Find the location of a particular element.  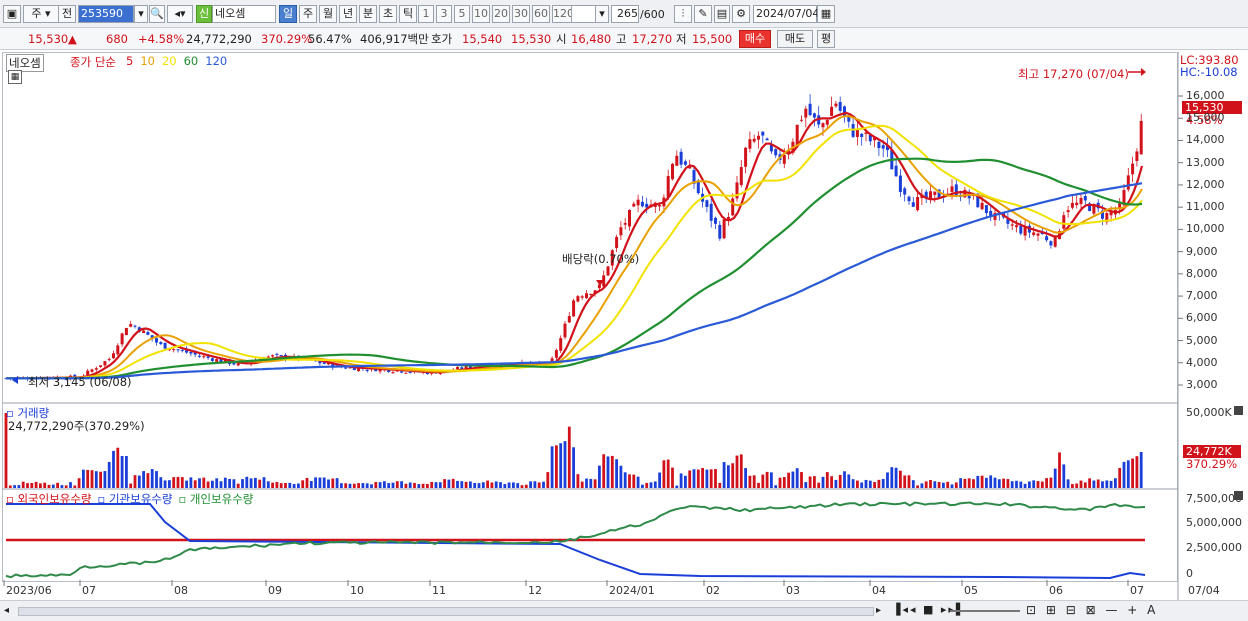

period-button-0: 일 is located at coordinates (288, 14).